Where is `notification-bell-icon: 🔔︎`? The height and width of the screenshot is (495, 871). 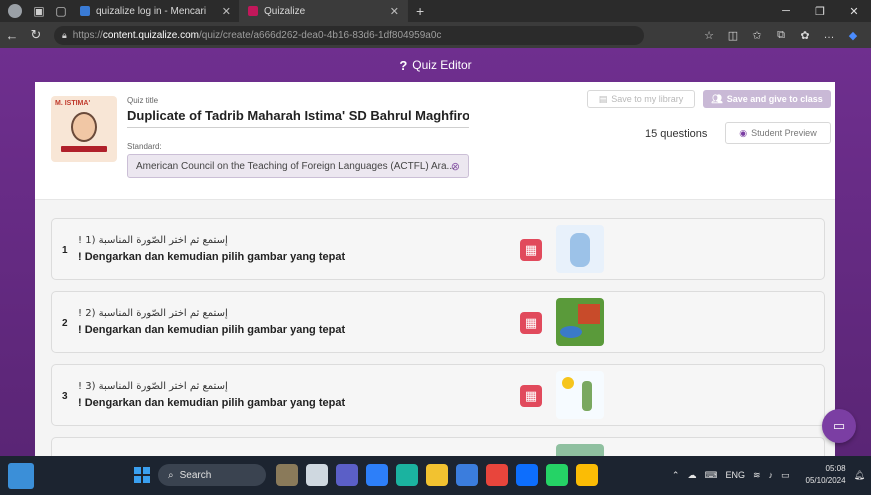 notification-bell-icon: 🔔︎ is located at coordinates (859, 475).